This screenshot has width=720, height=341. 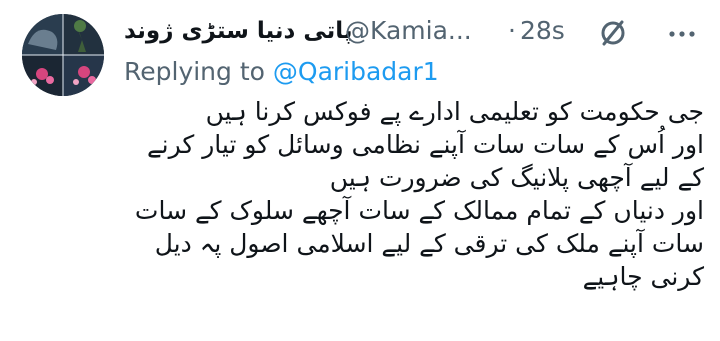 What do you see at coordinates (198, 71) in the screenshot?
I see `replying-prefix: Replying to` at bounding box center [198, 71].